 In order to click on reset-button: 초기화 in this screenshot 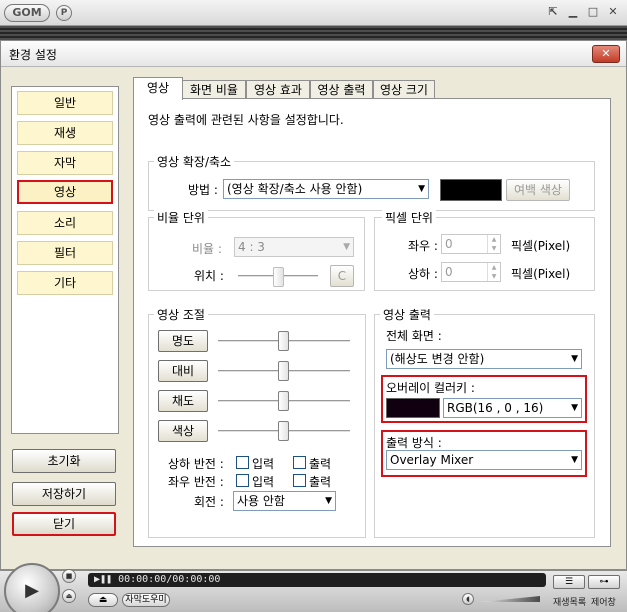, I will do `click(64, 461)`.